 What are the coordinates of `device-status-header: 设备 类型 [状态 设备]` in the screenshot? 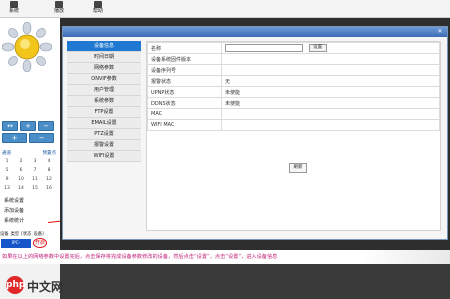 It's located at (29, 235).